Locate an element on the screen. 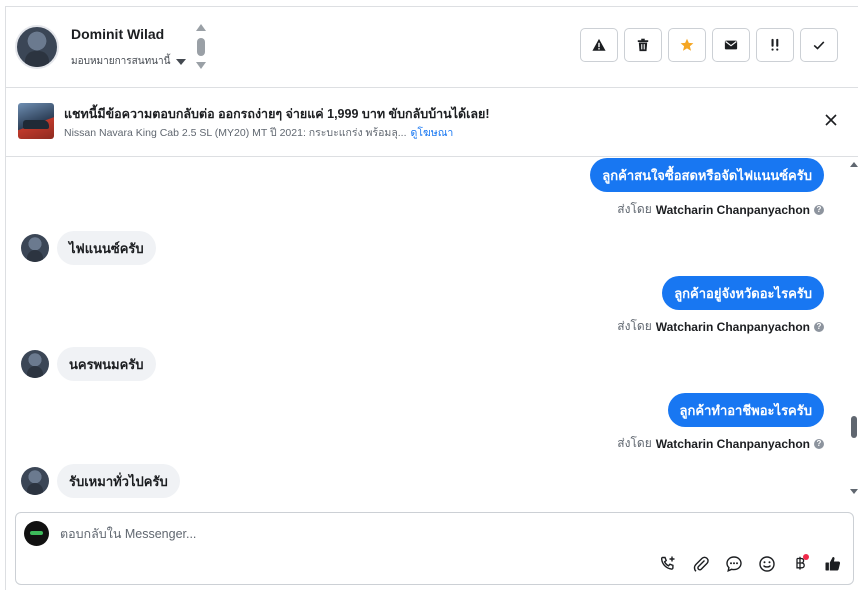 The image size is (858, 590). call-add-icon is located at coordinates (667, 563).